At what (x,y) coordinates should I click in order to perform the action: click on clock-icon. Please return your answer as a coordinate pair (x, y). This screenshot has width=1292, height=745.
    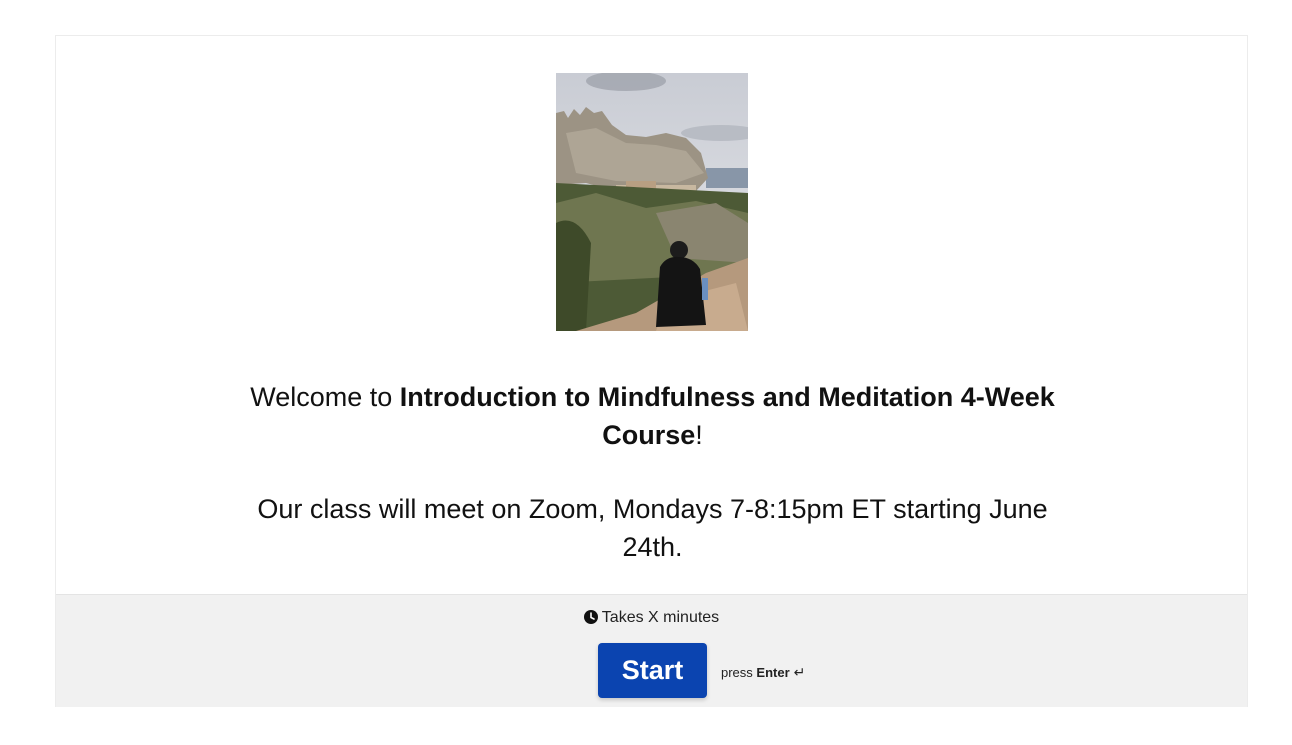
    Looking at the image, I should click on (590, 619).